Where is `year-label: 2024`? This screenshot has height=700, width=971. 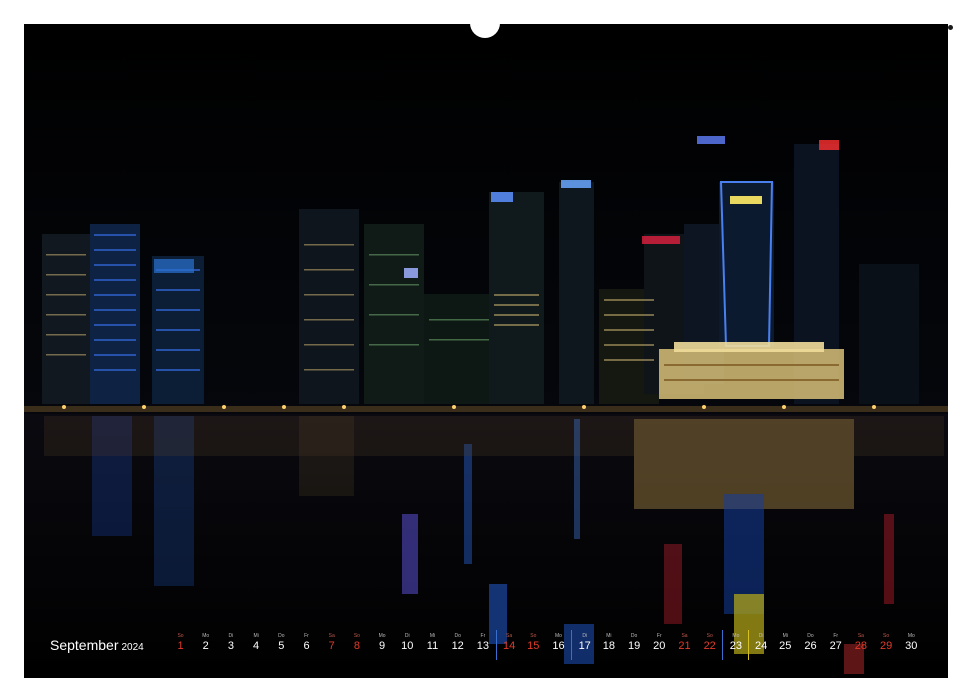
year-label: 2024 is located at coordinates (132, 647).